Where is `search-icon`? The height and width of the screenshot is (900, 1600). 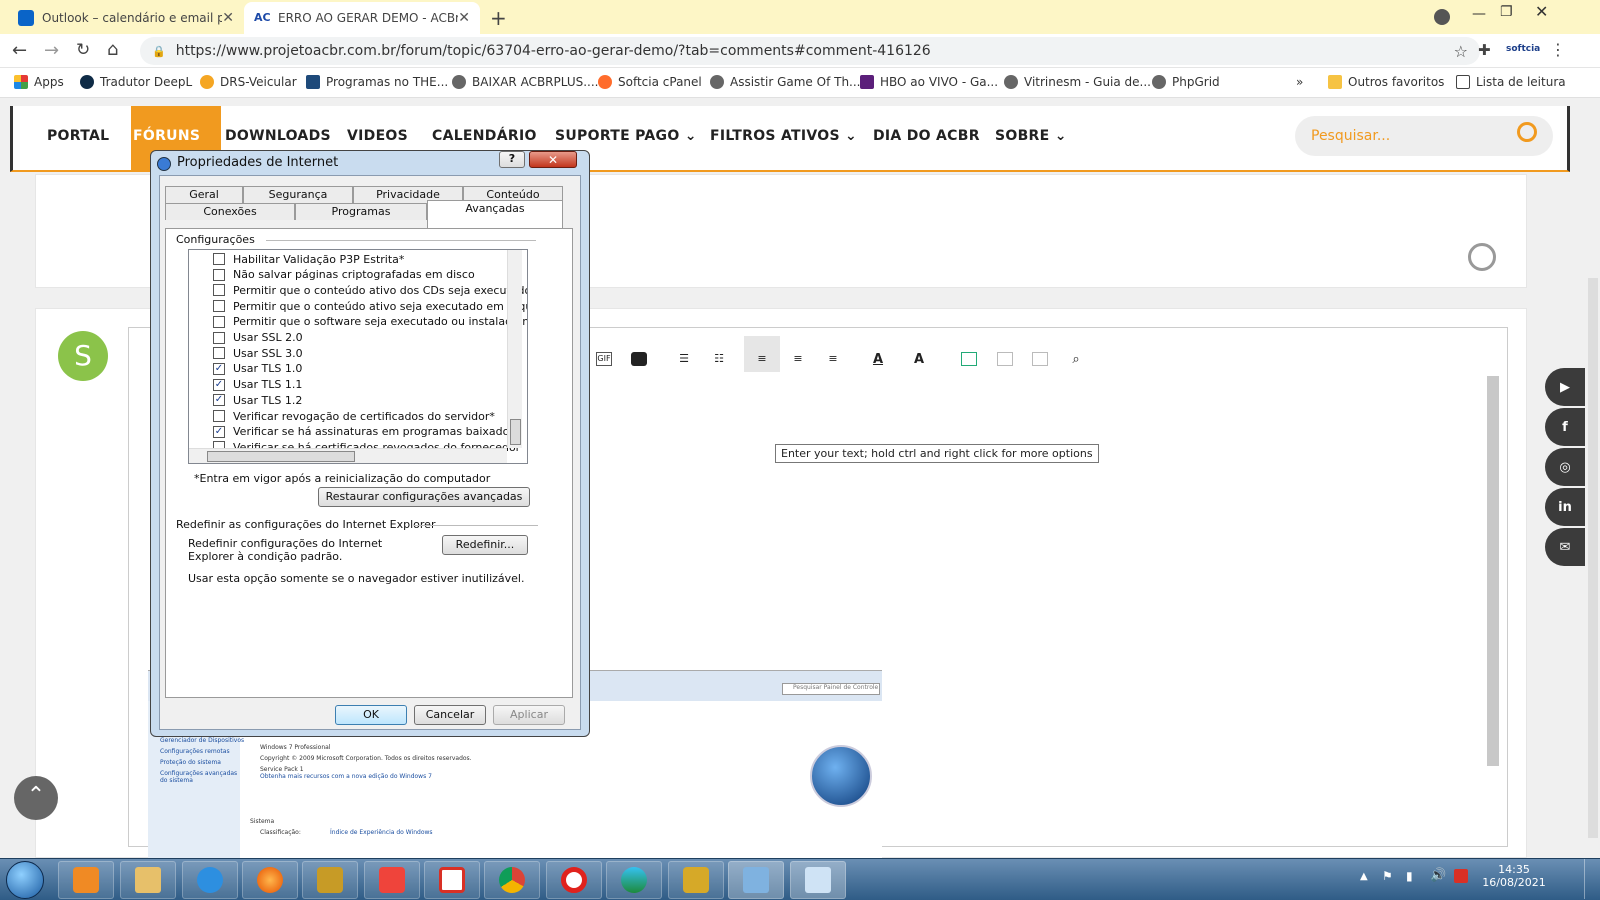
search-icon is located at coordinates (1527, 132).